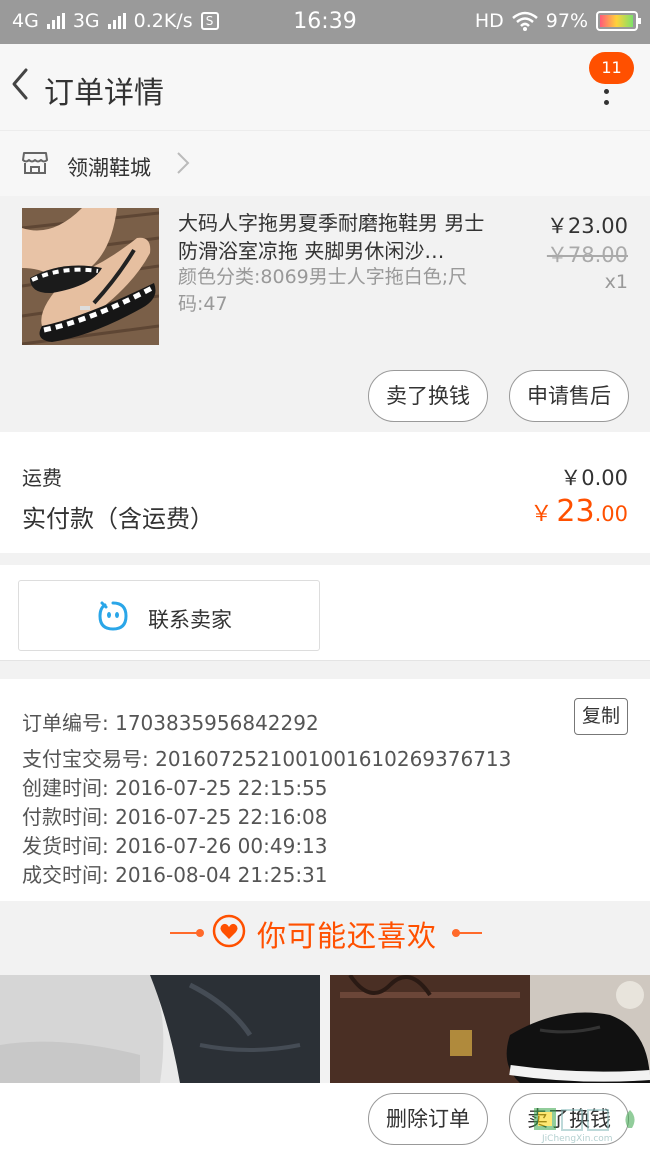 This screenshot has width=650, height=1155. I want to click on watermark-logo: JiChengXin.com, so click(589, 1127).